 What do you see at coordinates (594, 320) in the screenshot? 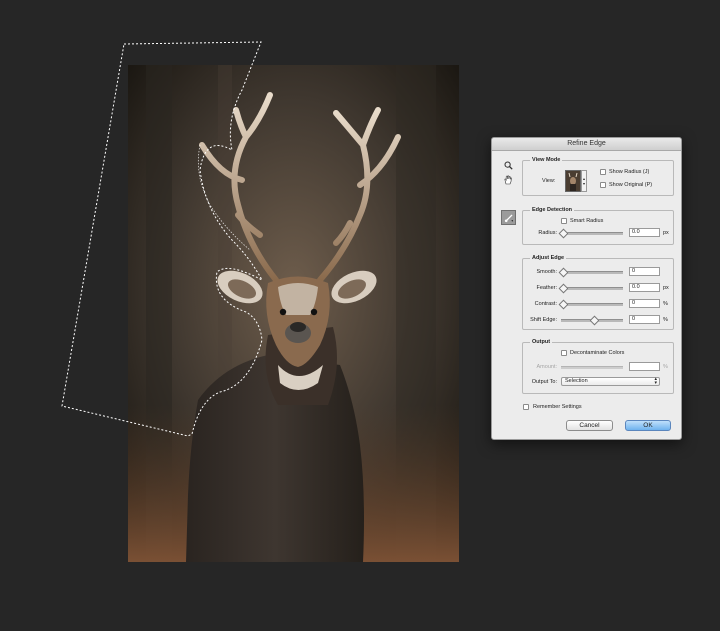
I see `shift-edge-slider-thumb` at bounding box center [594, 320].